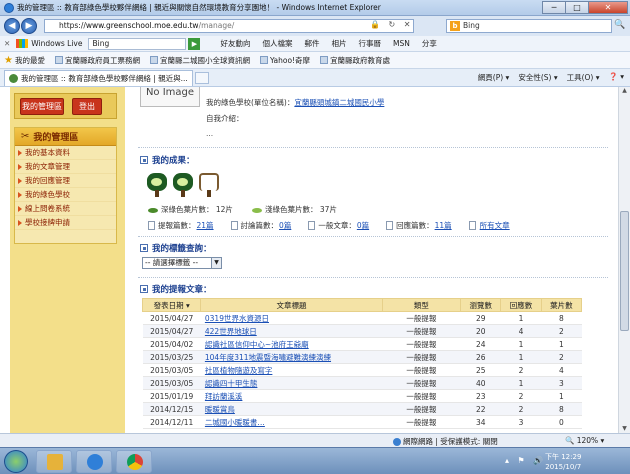 This screenshot has height=474, width=630. I want to click on start-button, so click(16, 461).